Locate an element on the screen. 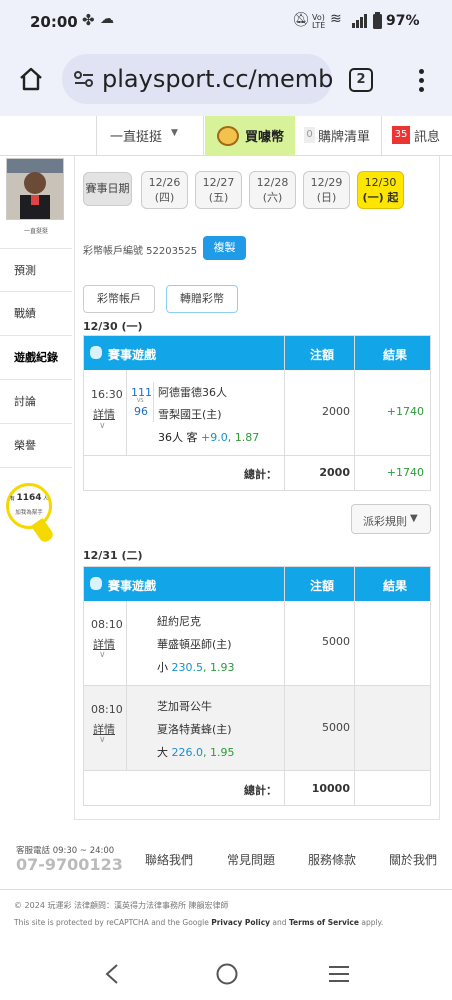 The width and height of the screenshot is (452, 1000). chevron-down-icon: ▼ is located at coordinates (174, 133).